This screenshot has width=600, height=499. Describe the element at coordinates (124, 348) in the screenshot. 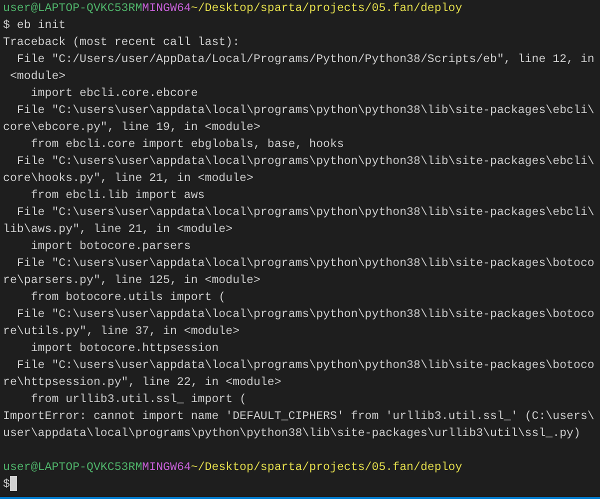

I see `output-line: import botocore.httpsession` at that location.